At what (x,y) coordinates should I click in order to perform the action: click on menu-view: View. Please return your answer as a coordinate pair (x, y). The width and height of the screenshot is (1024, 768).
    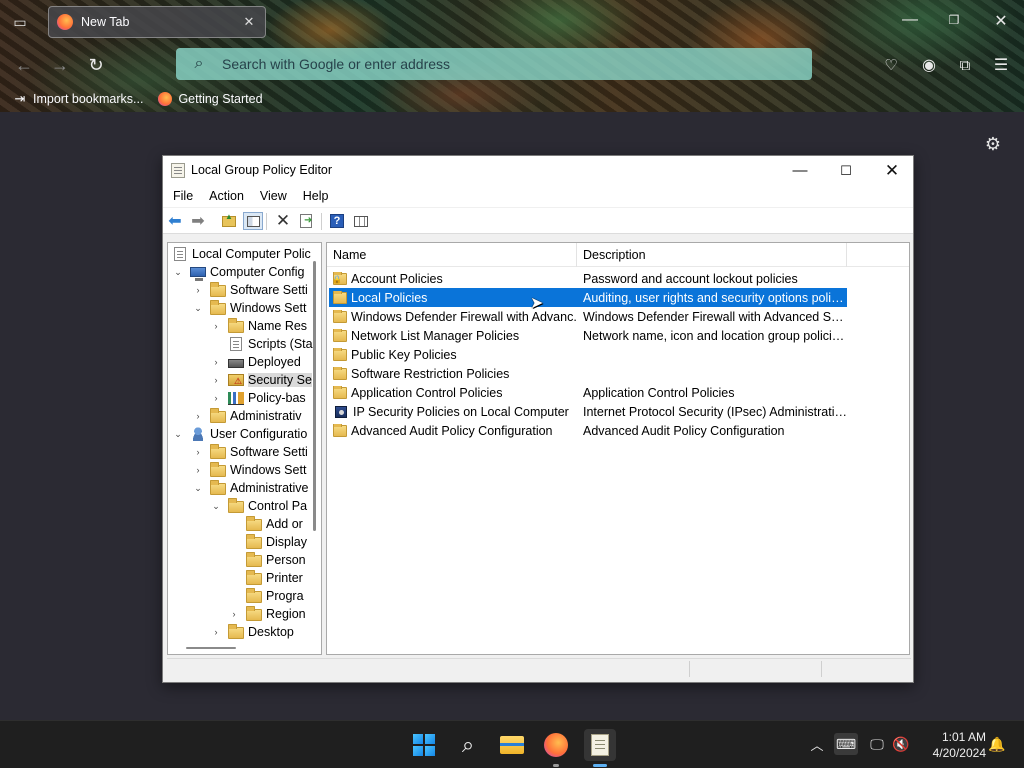
    Looking at the image, I should click on (273, 196).